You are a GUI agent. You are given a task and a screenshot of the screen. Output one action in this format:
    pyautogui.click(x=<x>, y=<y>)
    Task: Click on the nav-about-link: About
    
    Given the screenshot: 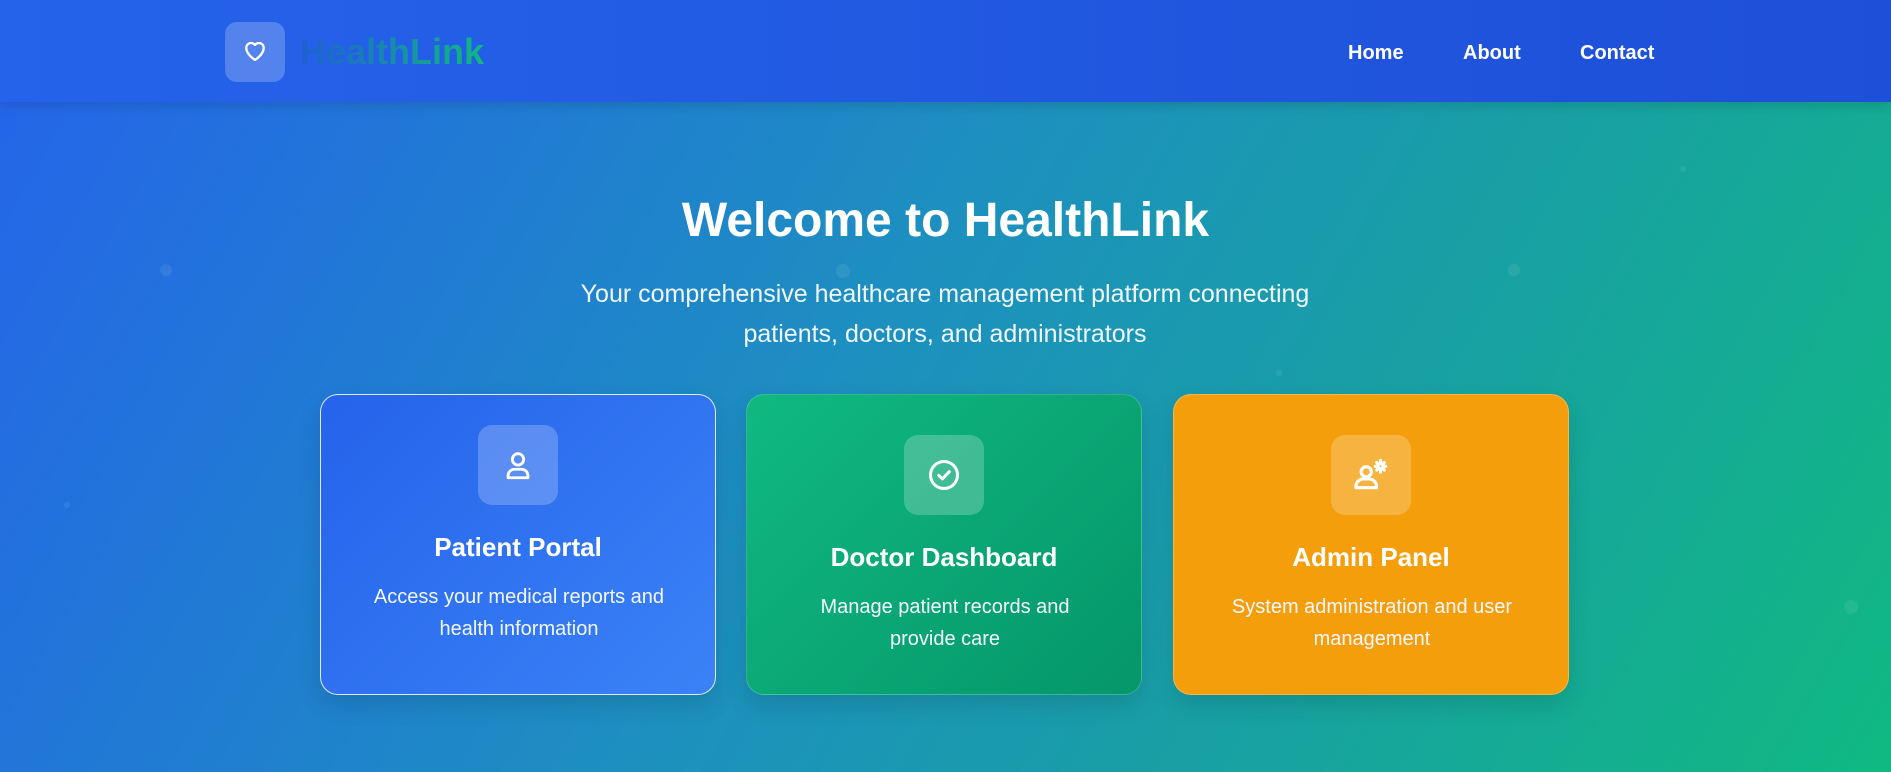 What is the action you would take?
    pyautogui.click(x=1492, y=53)
    